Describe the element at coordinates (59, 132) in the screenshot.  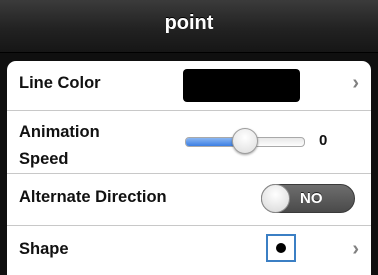
I see `animation-speed-label-line1: Animation` at that location.